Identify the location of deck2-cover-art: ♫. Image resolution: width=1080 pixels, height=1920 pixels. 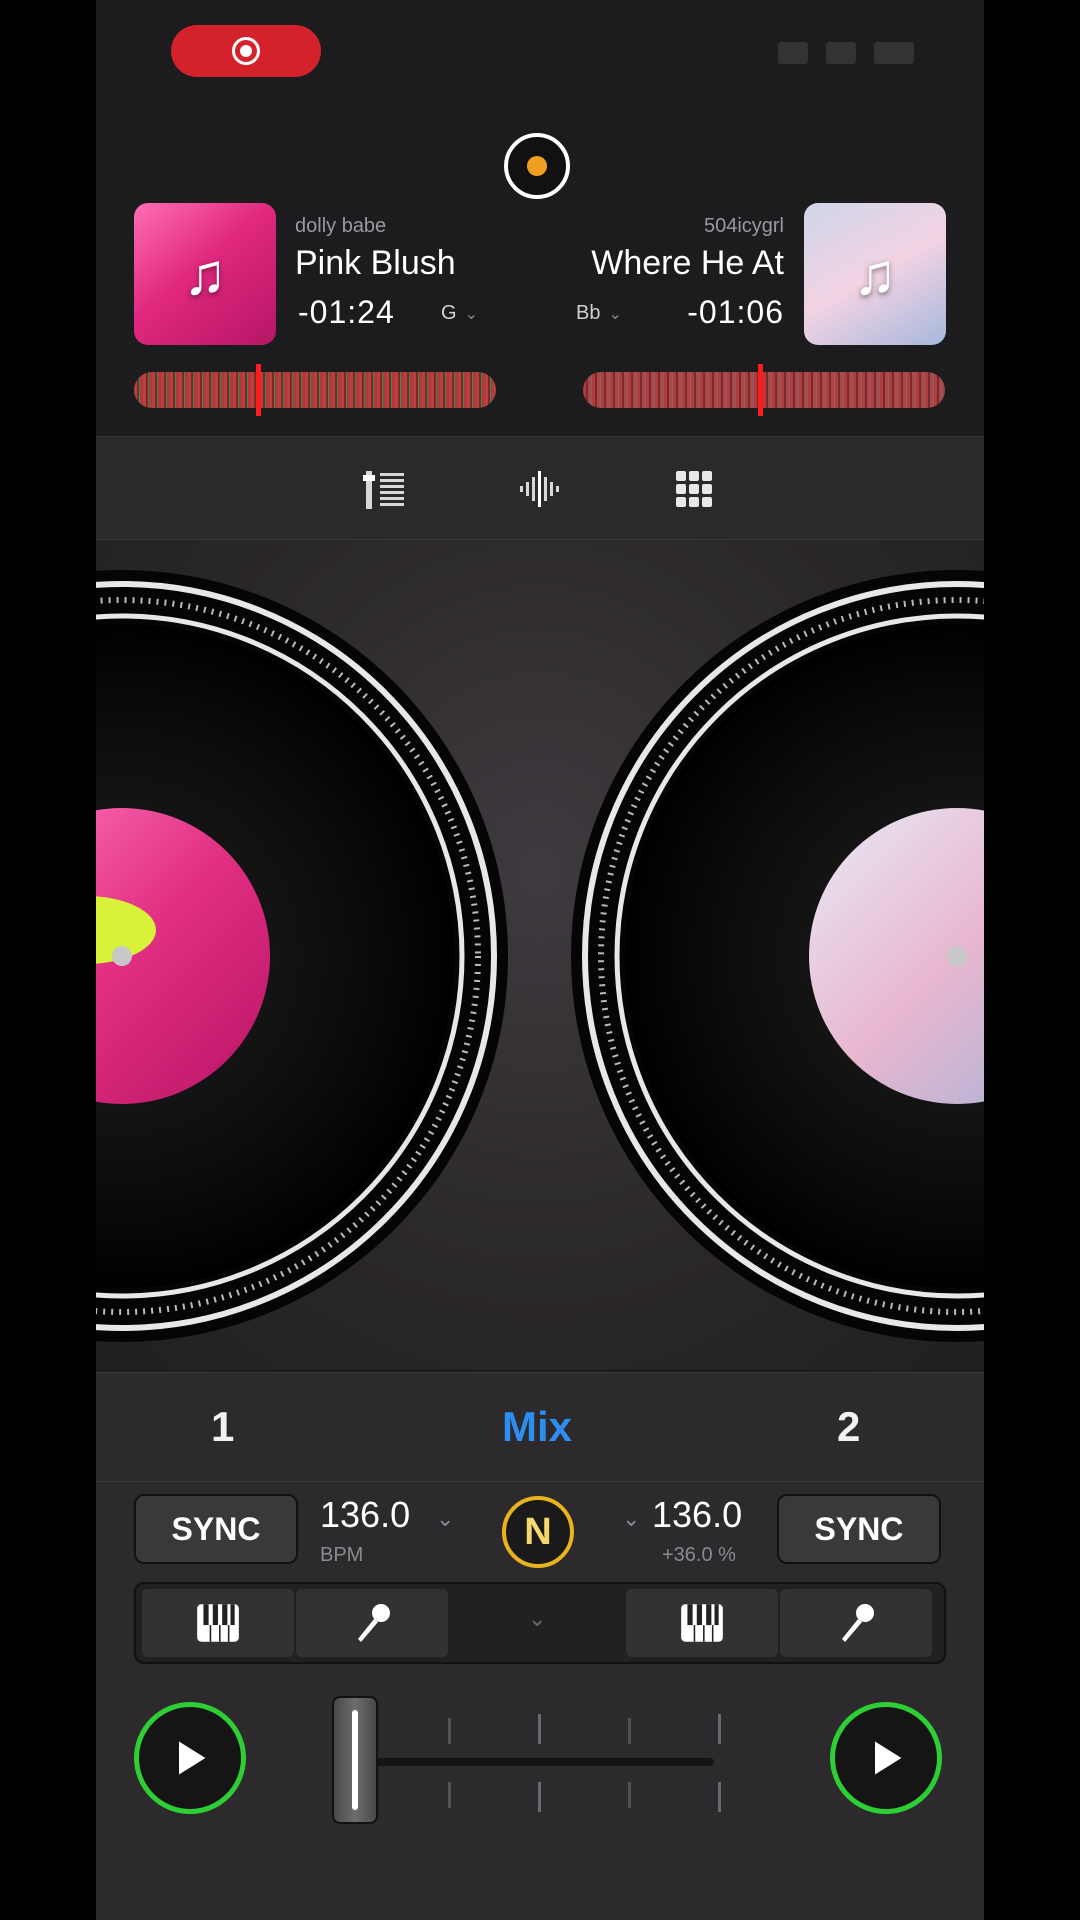
(875, 274).